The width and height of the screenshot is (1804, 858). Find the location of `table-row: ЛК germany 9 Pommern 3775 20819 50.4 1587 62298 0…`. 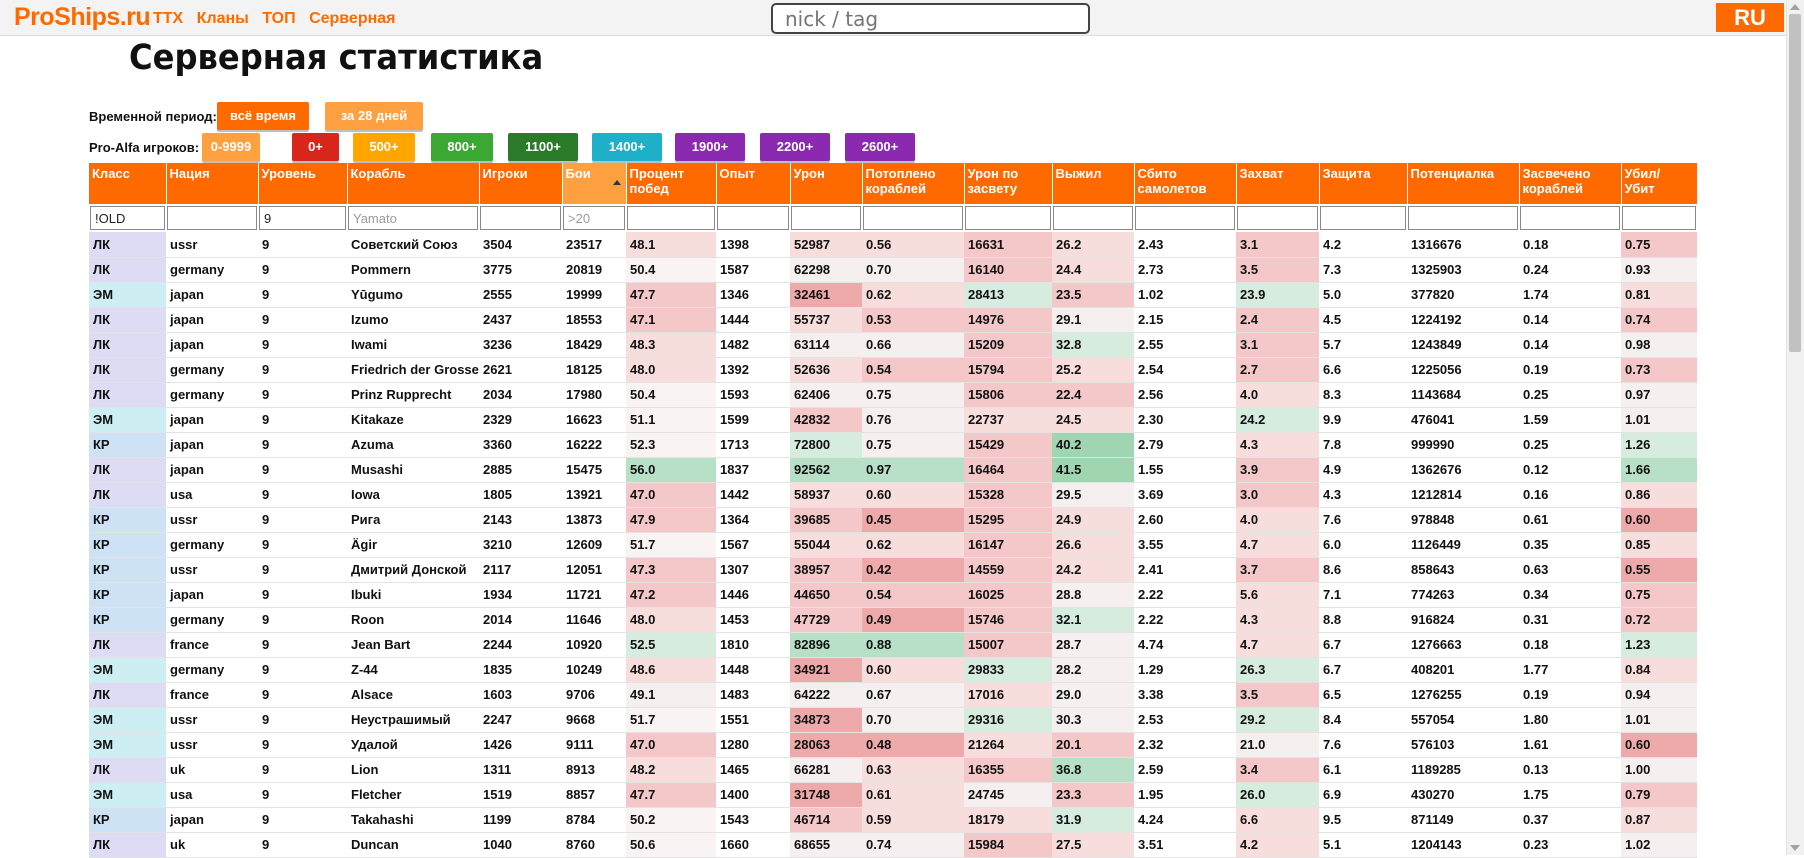

table-row: ЛК germany 9 Pommern 3775 20819 50.4 1587 62298 0… is located at coordinates (893, 270).